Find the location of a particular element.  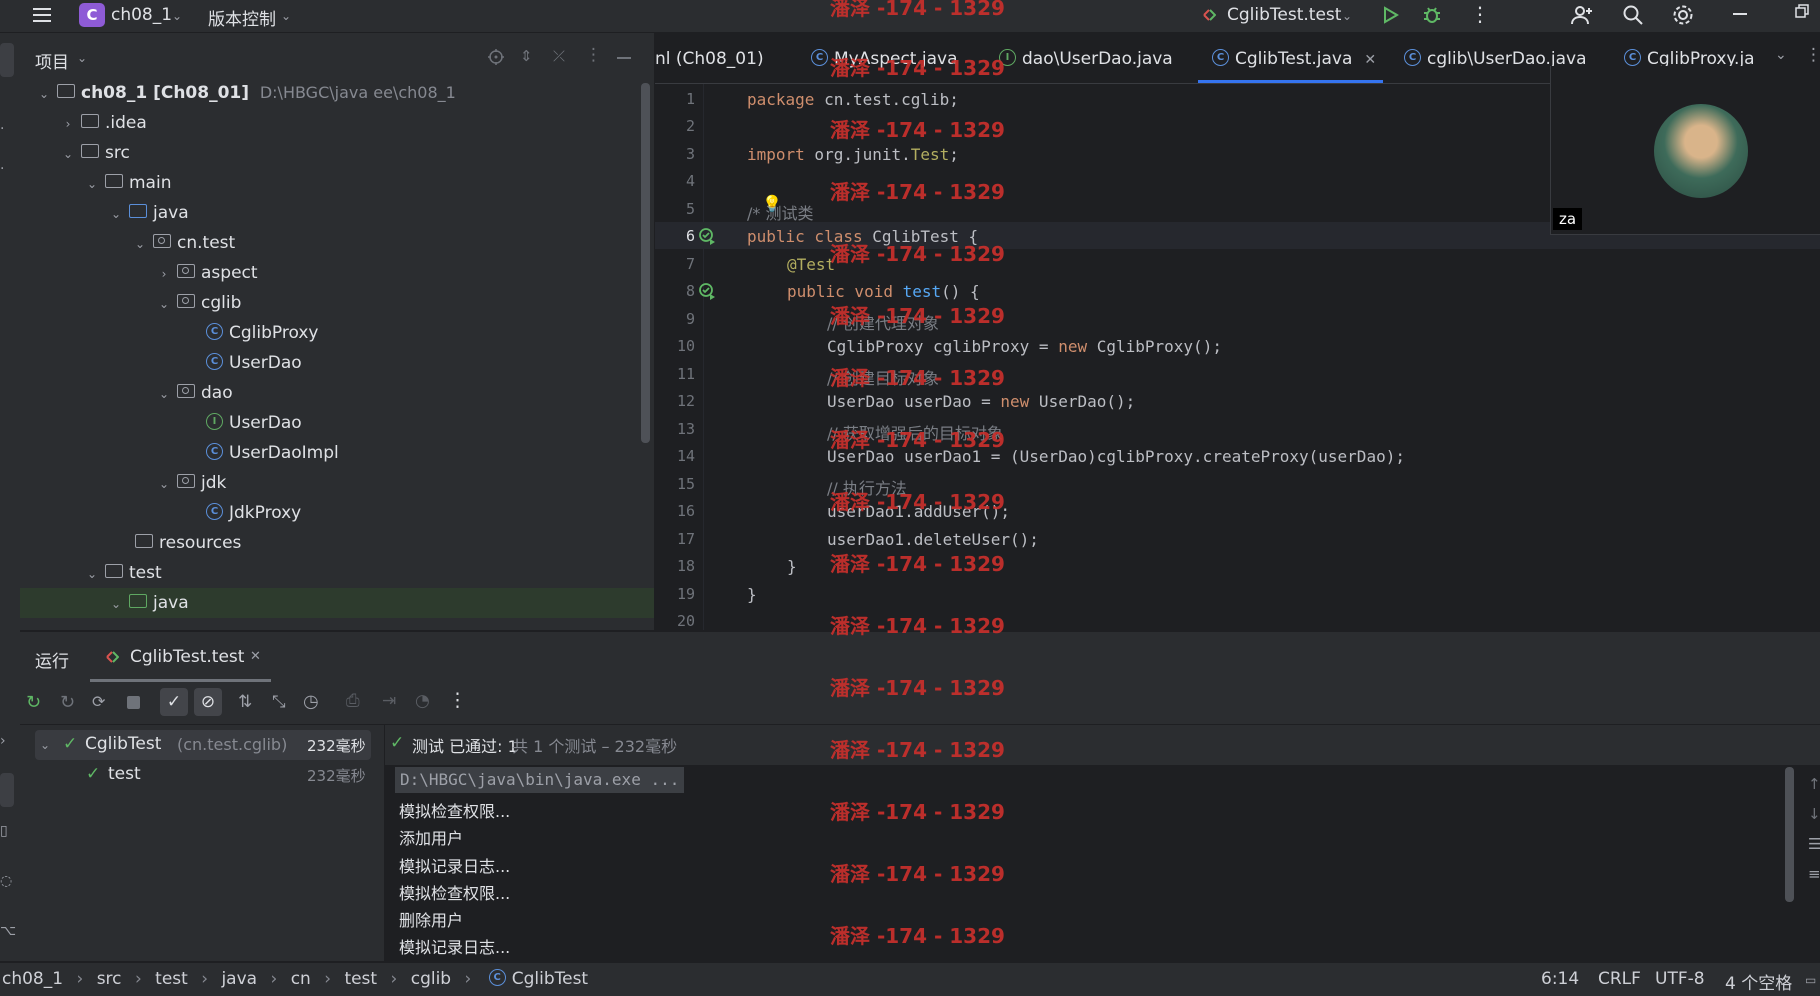

lightbulb-icon: 💡 is located at coordinates (772, 203).